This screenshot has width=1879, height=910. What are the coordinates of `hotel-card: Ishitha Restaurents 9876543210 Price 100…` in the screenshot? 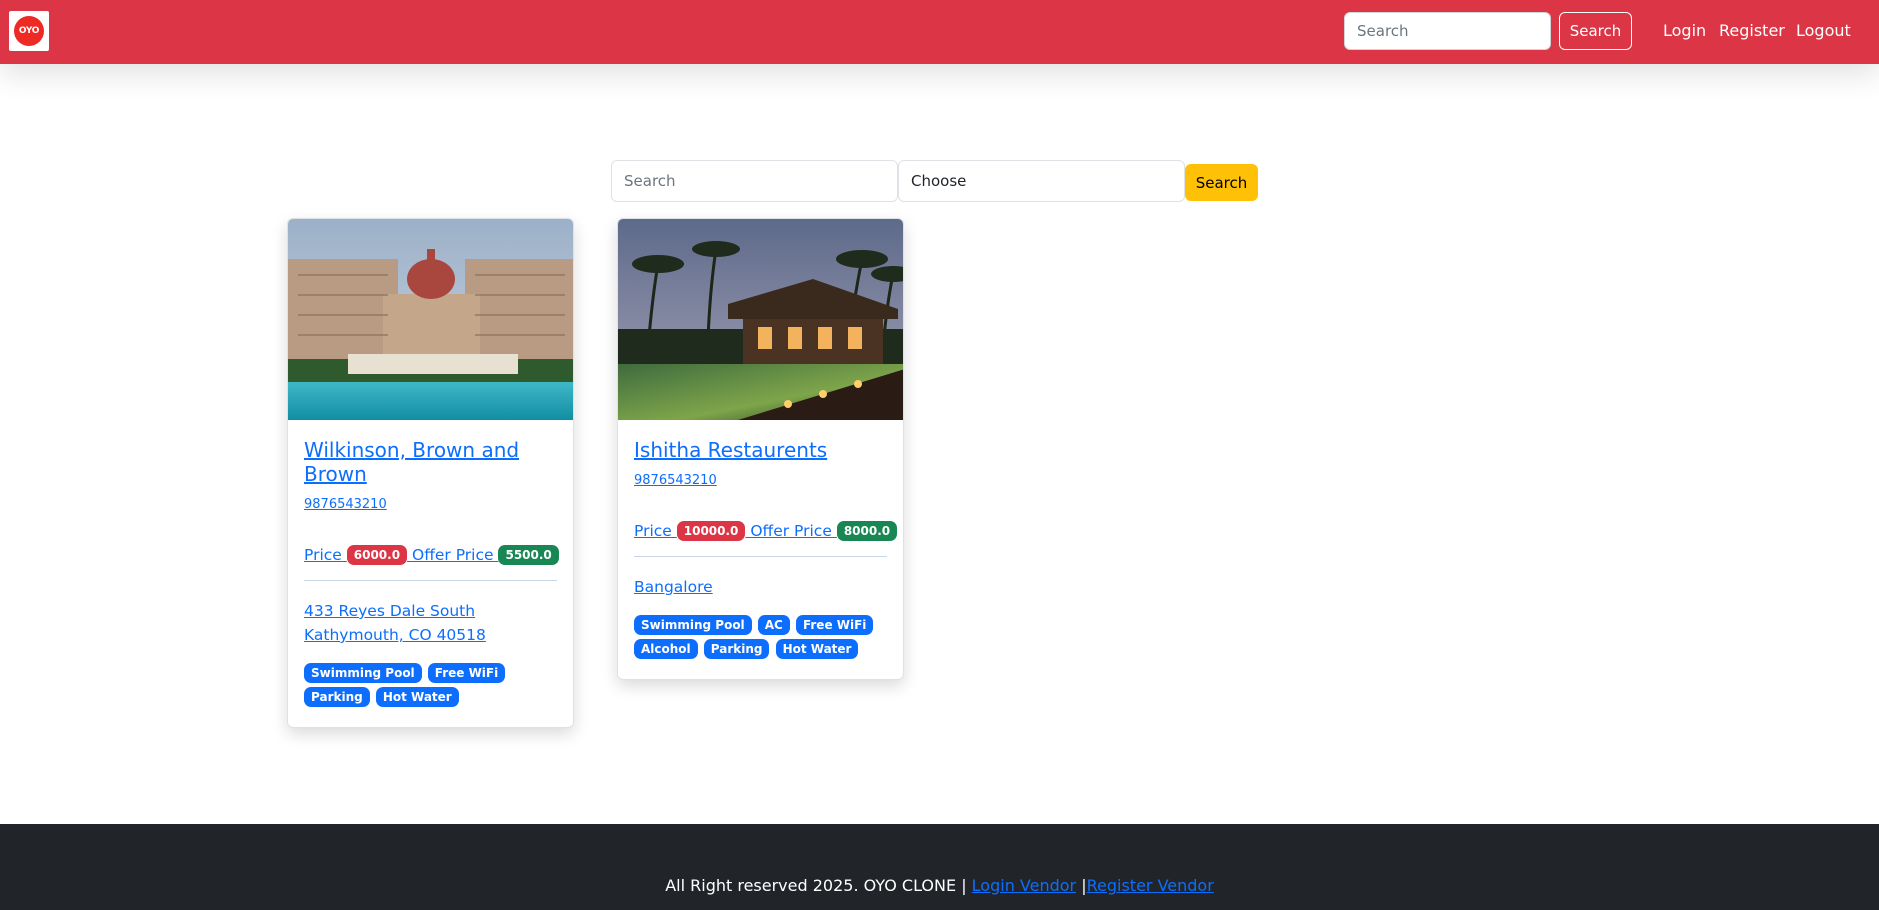 It's located at (760, 449).